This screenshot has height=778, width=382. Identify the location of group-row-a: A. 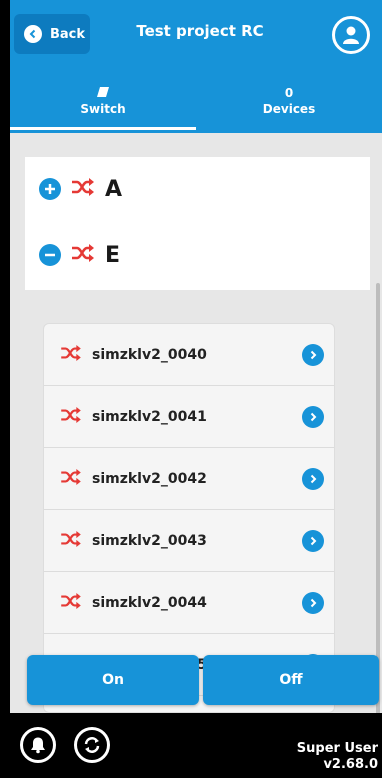
(80, 189).